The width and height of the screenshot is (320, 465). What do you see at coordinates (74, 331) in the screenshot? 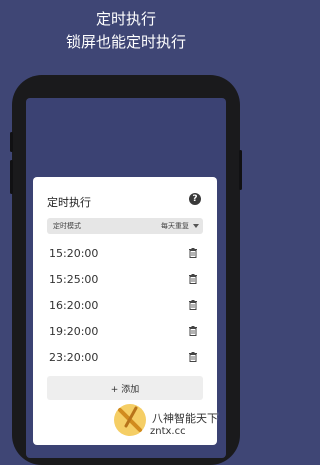
I see `time-value: 19:20:00` at bounding box center [74, 331].